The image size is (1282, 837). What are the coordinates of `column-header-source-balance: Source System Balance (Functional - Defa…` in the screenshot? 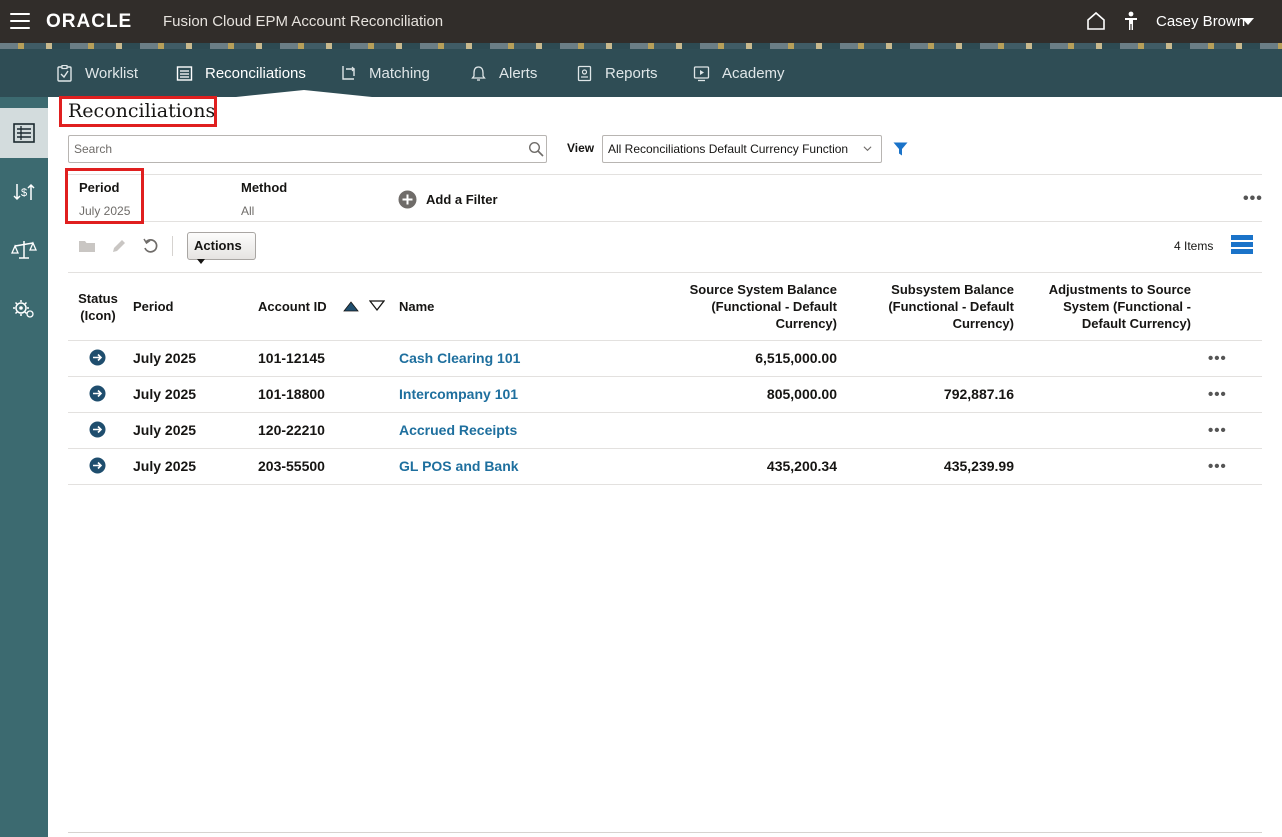 It's located at (748, 306).